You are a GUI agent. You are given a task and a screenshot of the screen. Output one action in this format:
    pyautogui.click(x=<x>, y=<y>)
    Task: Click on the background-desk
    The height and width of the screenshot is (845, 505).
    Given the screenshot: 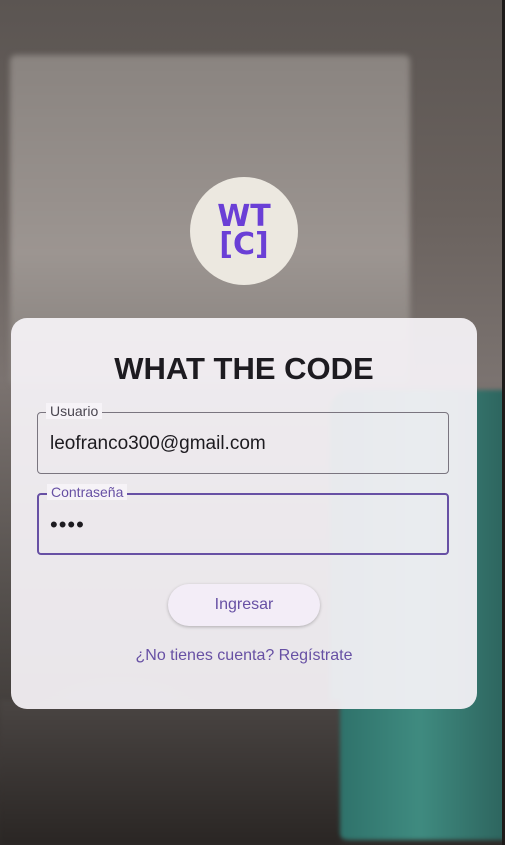 What is the action you would take?
    pyautogui.click(x=170, y=772)
    